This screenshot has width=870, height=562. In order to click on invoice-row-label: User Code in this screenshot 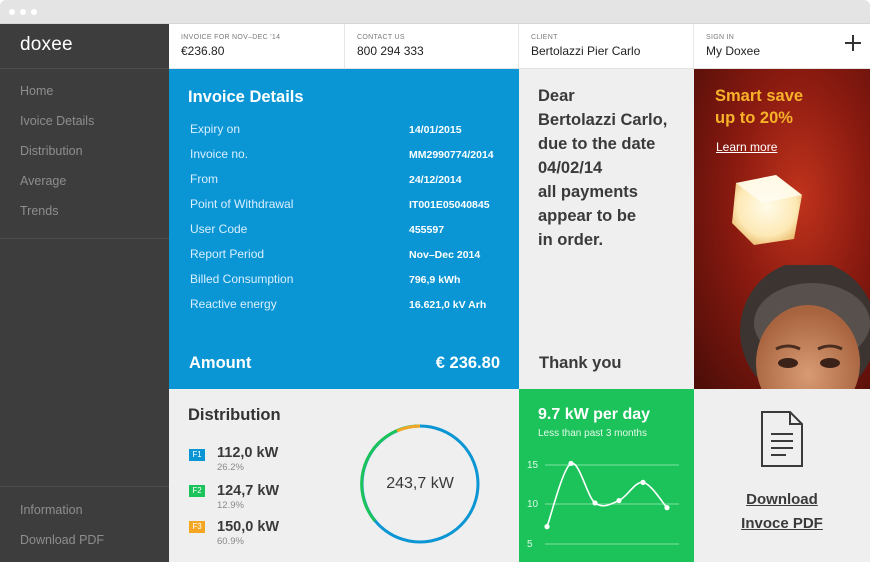, I will do `click(219, 229)`.